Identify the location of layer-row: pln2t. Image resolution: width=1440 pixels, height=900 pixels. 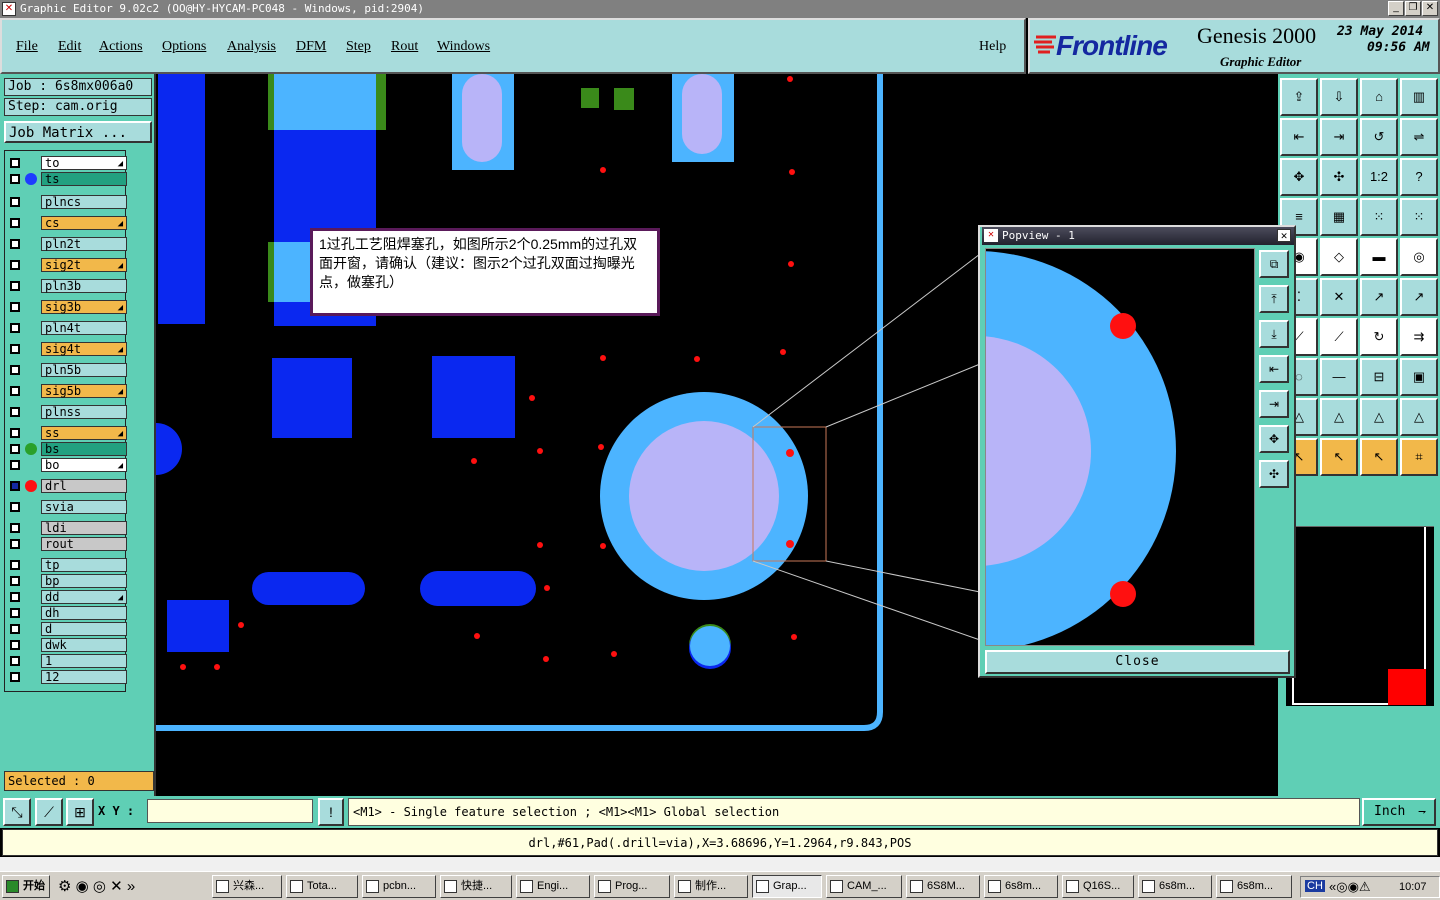
(66, 244).